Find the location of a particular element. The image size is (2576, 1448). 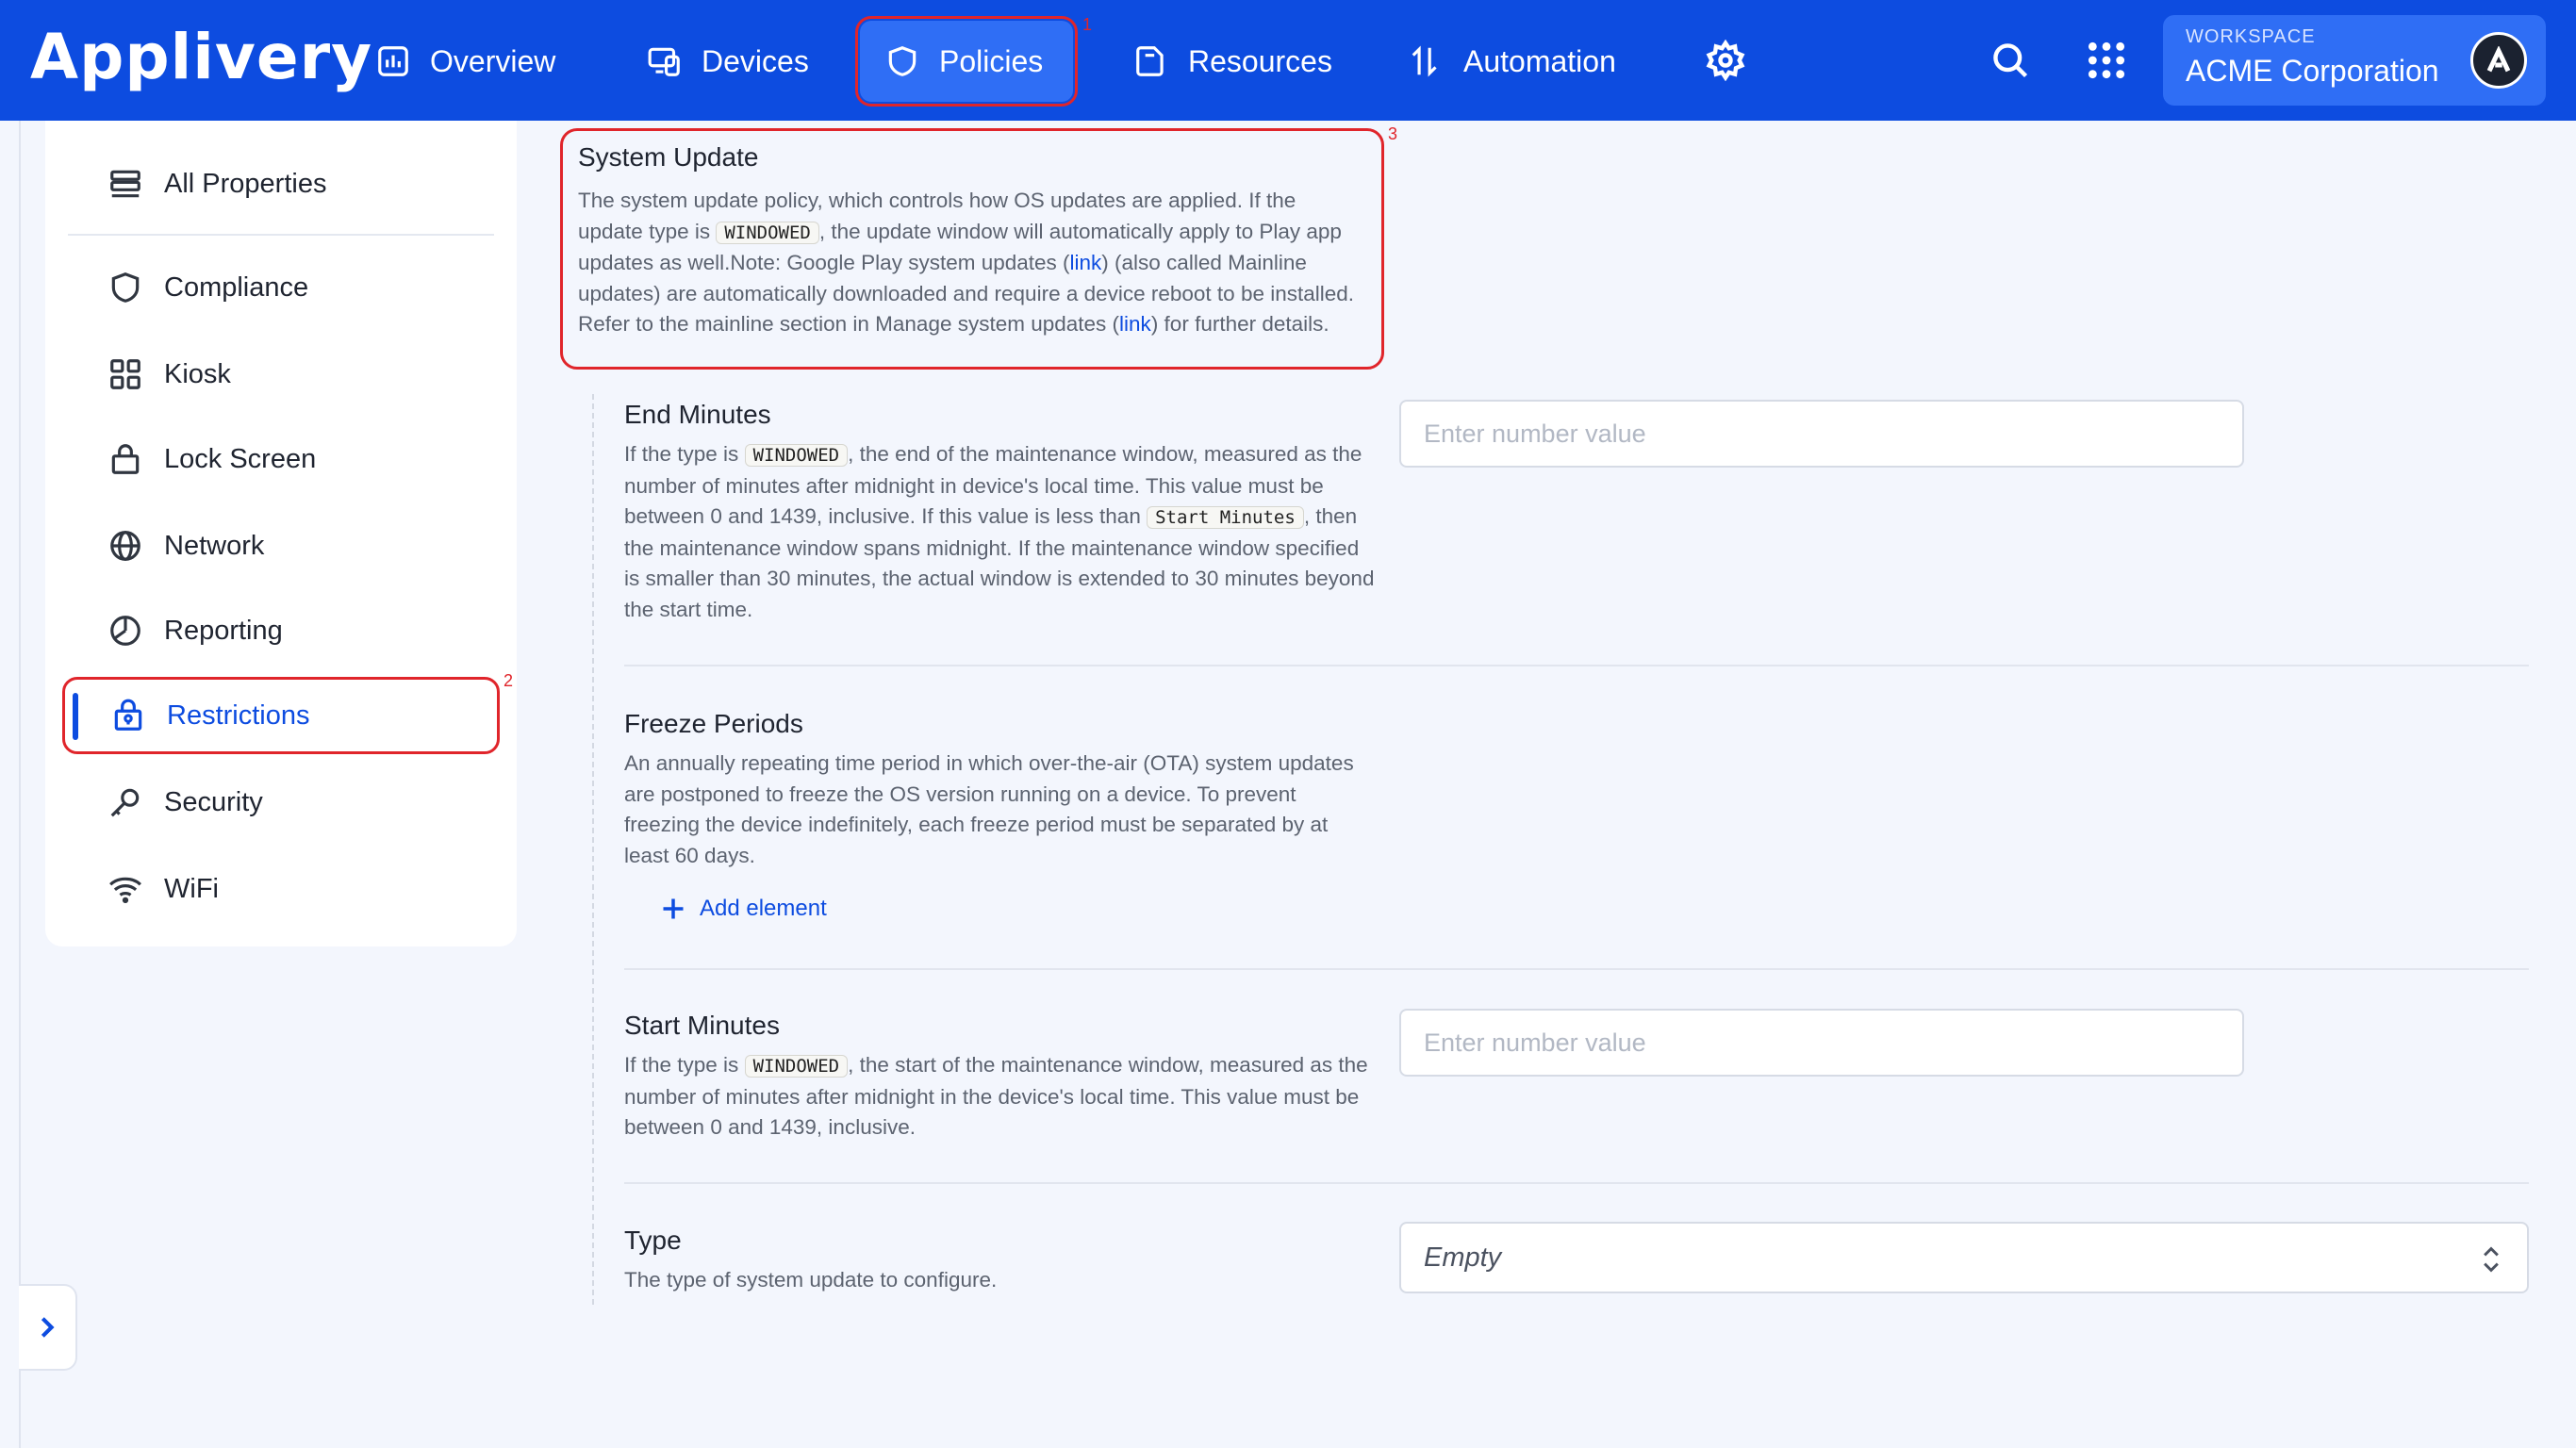

workspace-avatar is located at coordinates (2498, 60).